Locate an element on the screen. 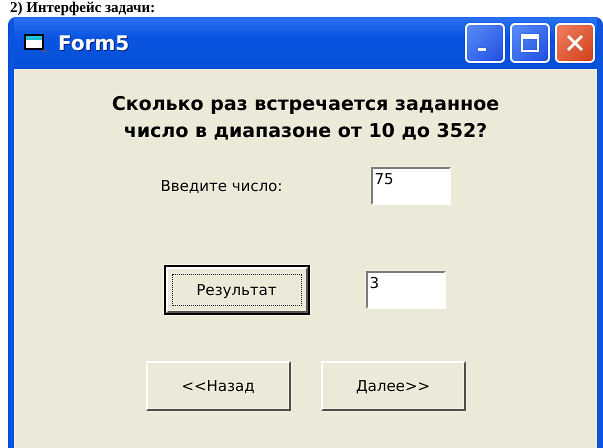 This screenshot has height=448, width=603. minimize-icon is located at coordinates (482, 49).